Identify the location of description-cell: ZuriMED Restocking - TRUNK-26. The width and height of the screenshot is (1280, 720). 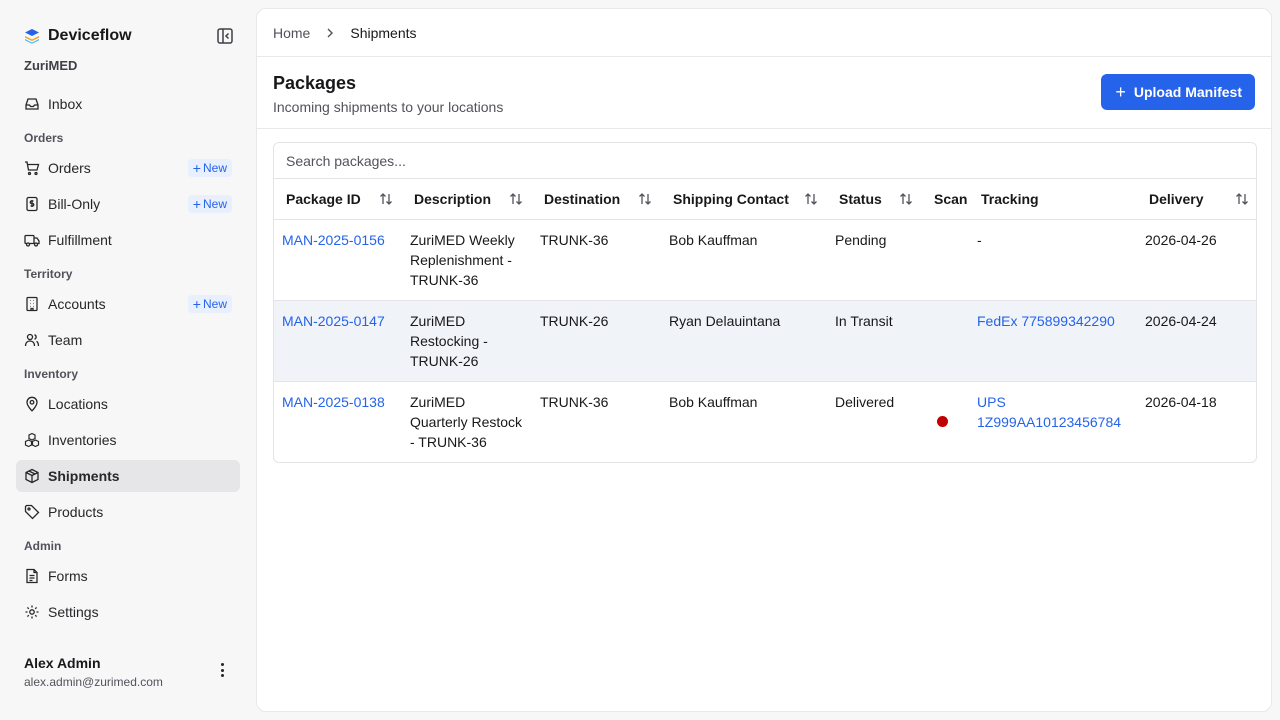
(467, 341).